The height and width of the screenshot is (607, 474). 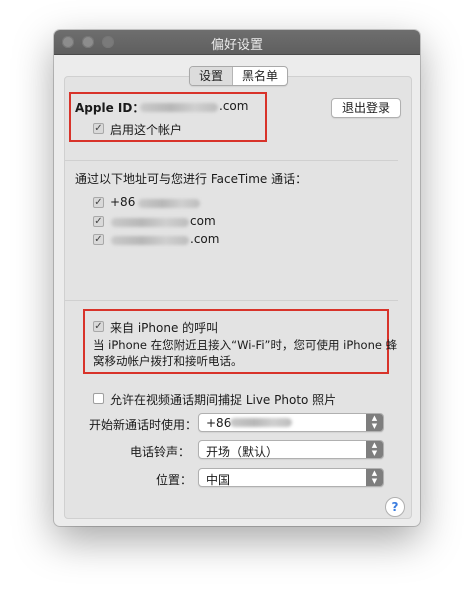 I want to click on start-calls-value: +86, so click(x=219, y=423).